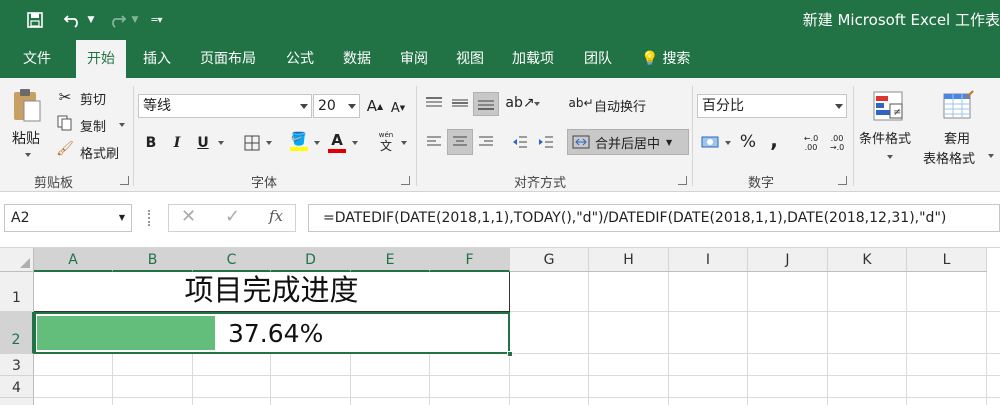 The height and width of the screenshot is (405, 1000). What do you see at coordinates (947, 260) in the screenshot?
I see `column-header-l: L` at bounding box center [947, 260].